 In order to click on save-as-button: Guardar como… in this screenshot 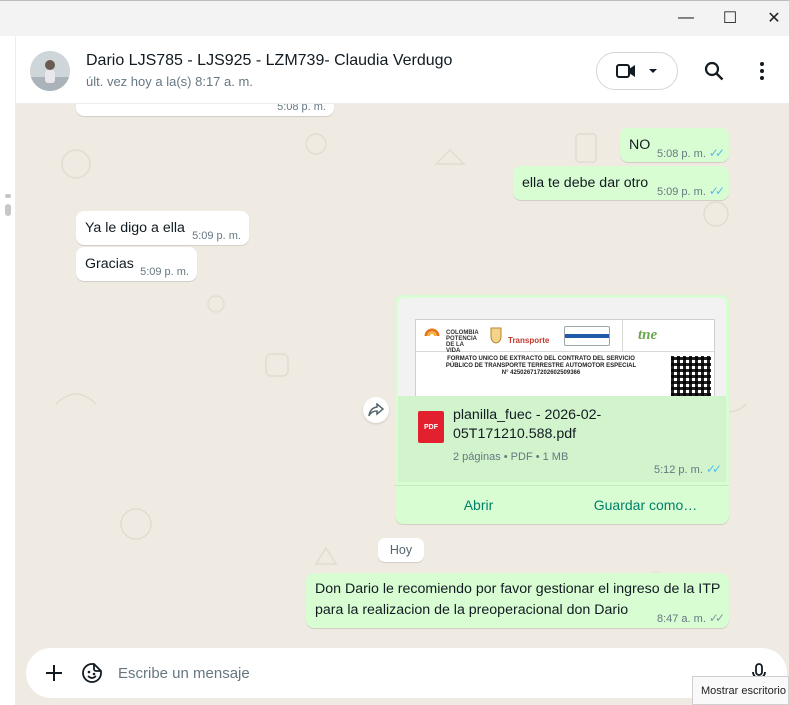, I will do `click(645, 505)`.